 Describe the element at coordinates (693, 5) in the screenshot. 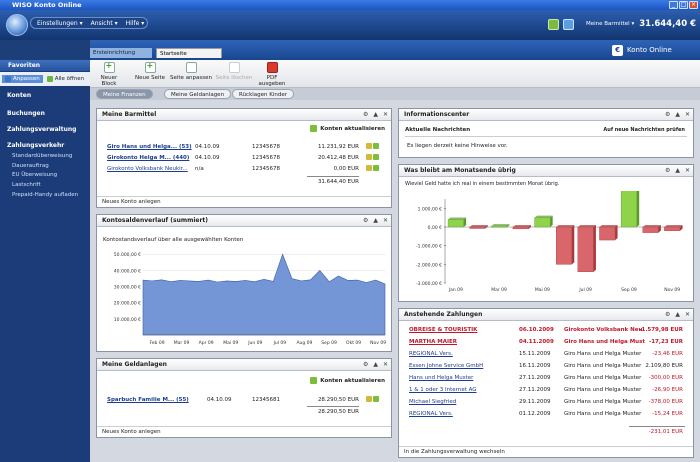

I see `close-button: ×` at that location.